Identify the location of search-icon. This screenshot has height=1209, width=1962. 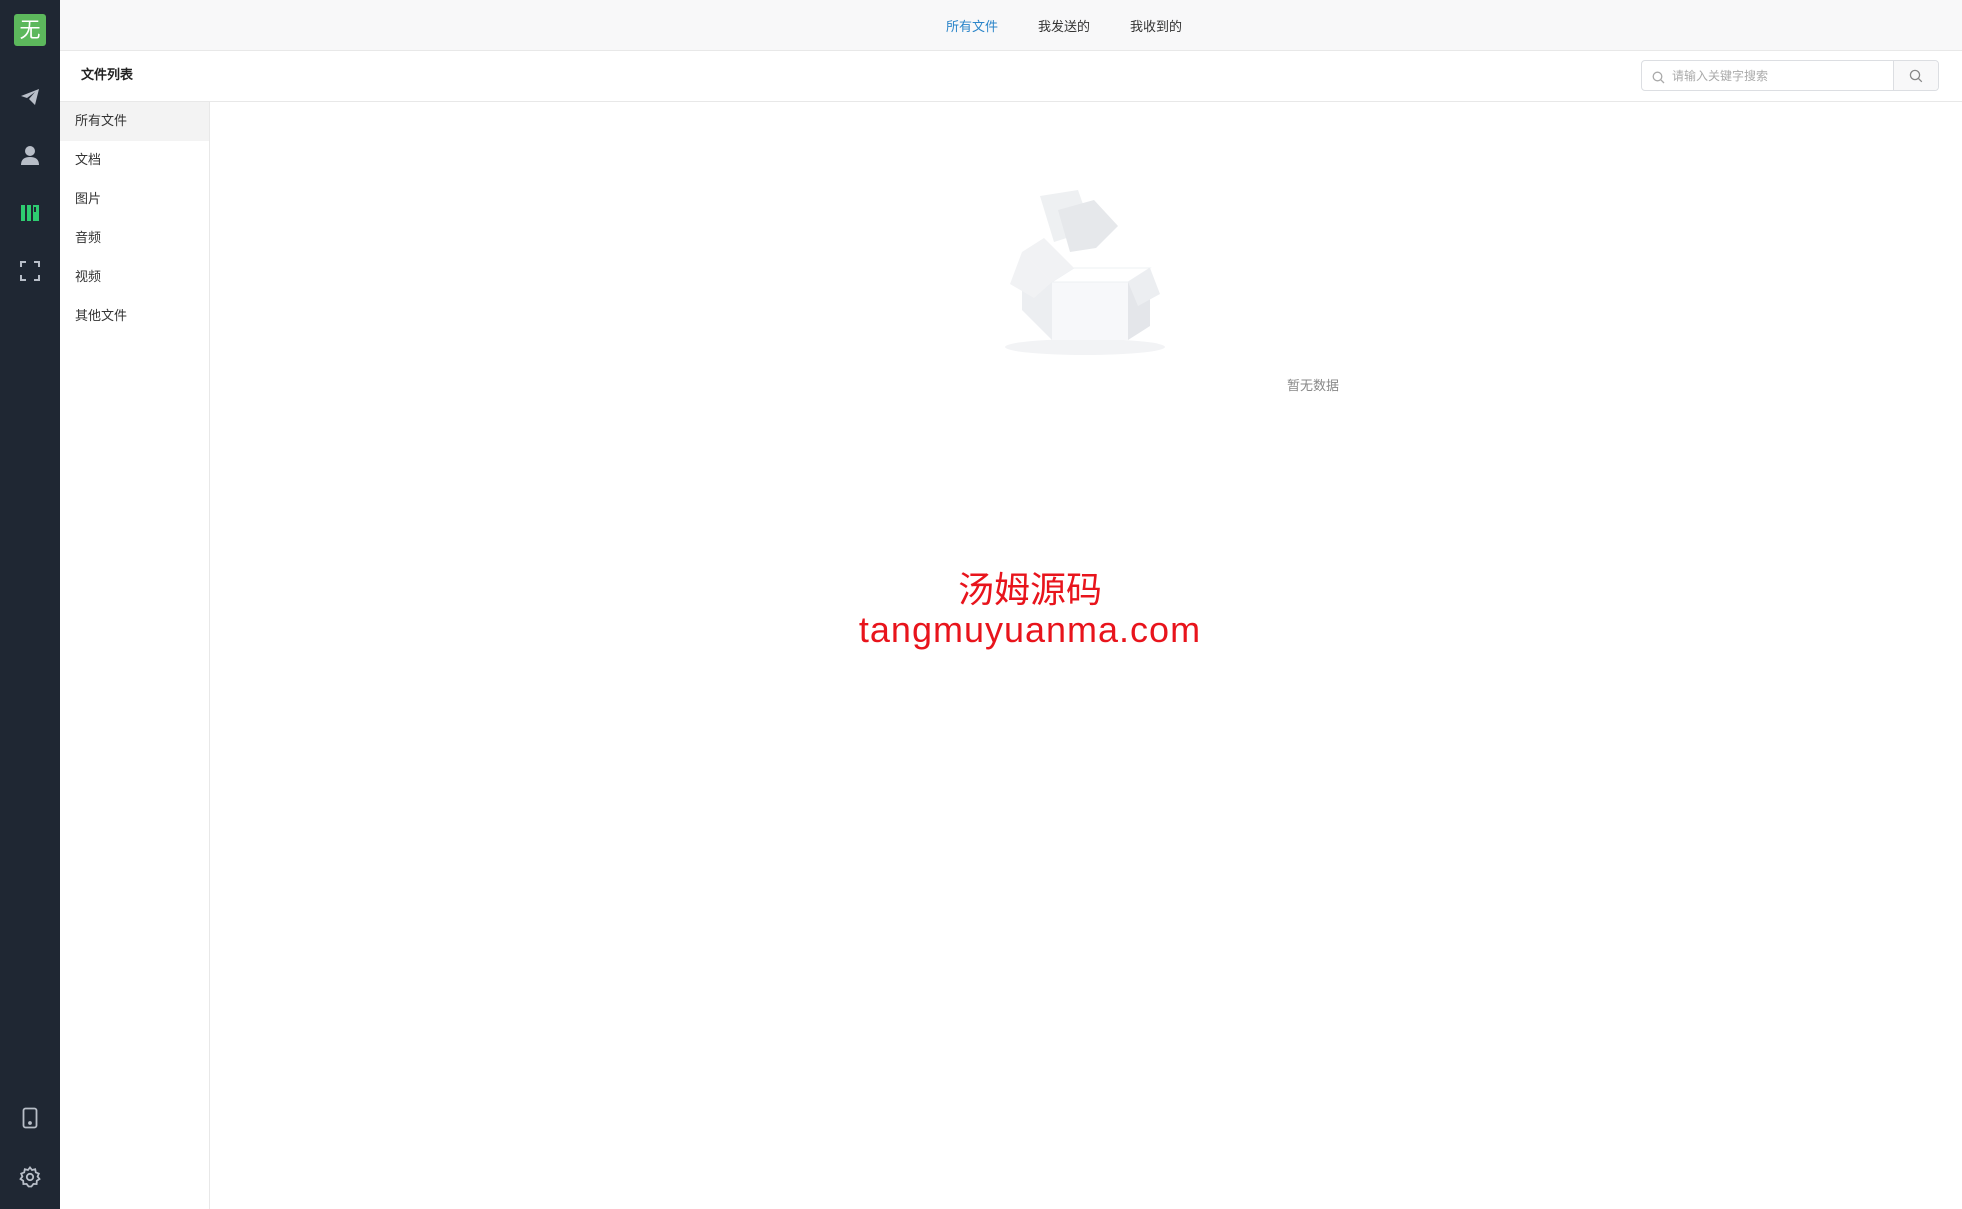
(1658, 78).